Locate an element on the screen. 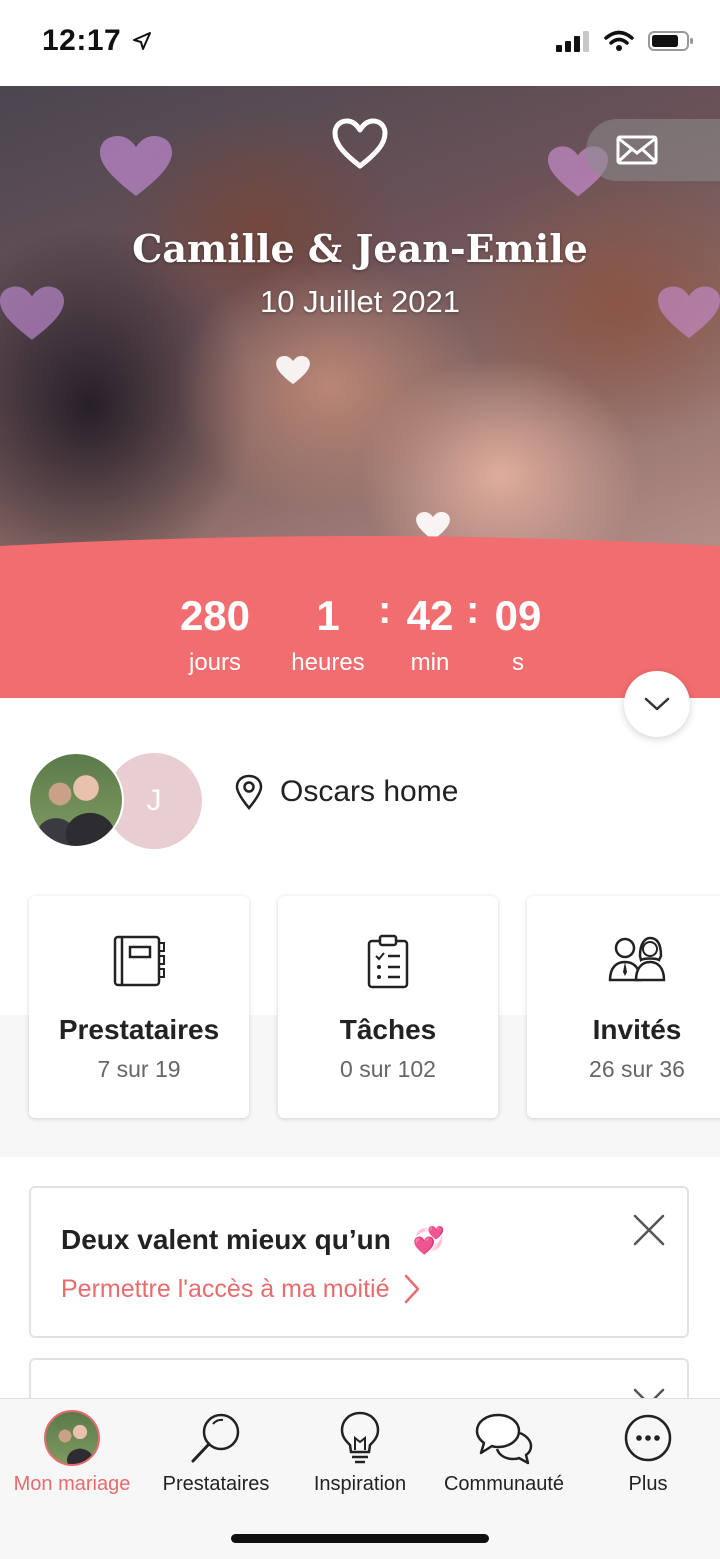  card-progress: 0 sur 102 is located at coordinates (388, 1069).